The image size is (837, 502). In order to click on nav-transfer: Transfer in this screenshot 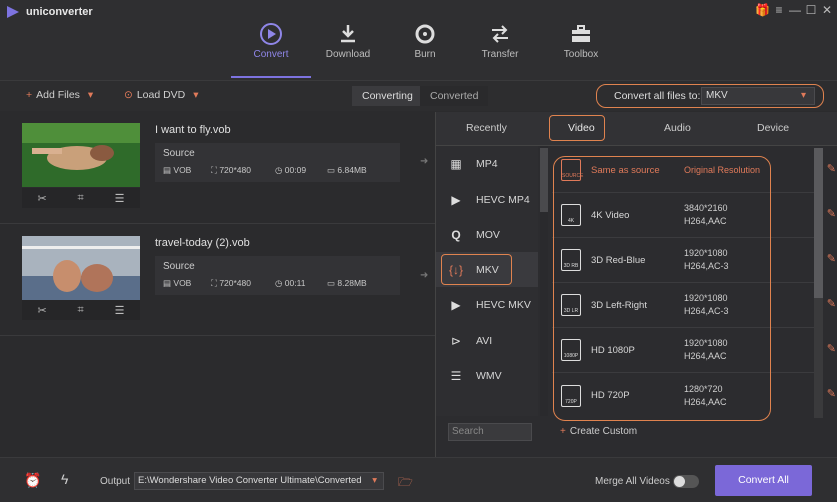, I will do `click(500, 50)`.